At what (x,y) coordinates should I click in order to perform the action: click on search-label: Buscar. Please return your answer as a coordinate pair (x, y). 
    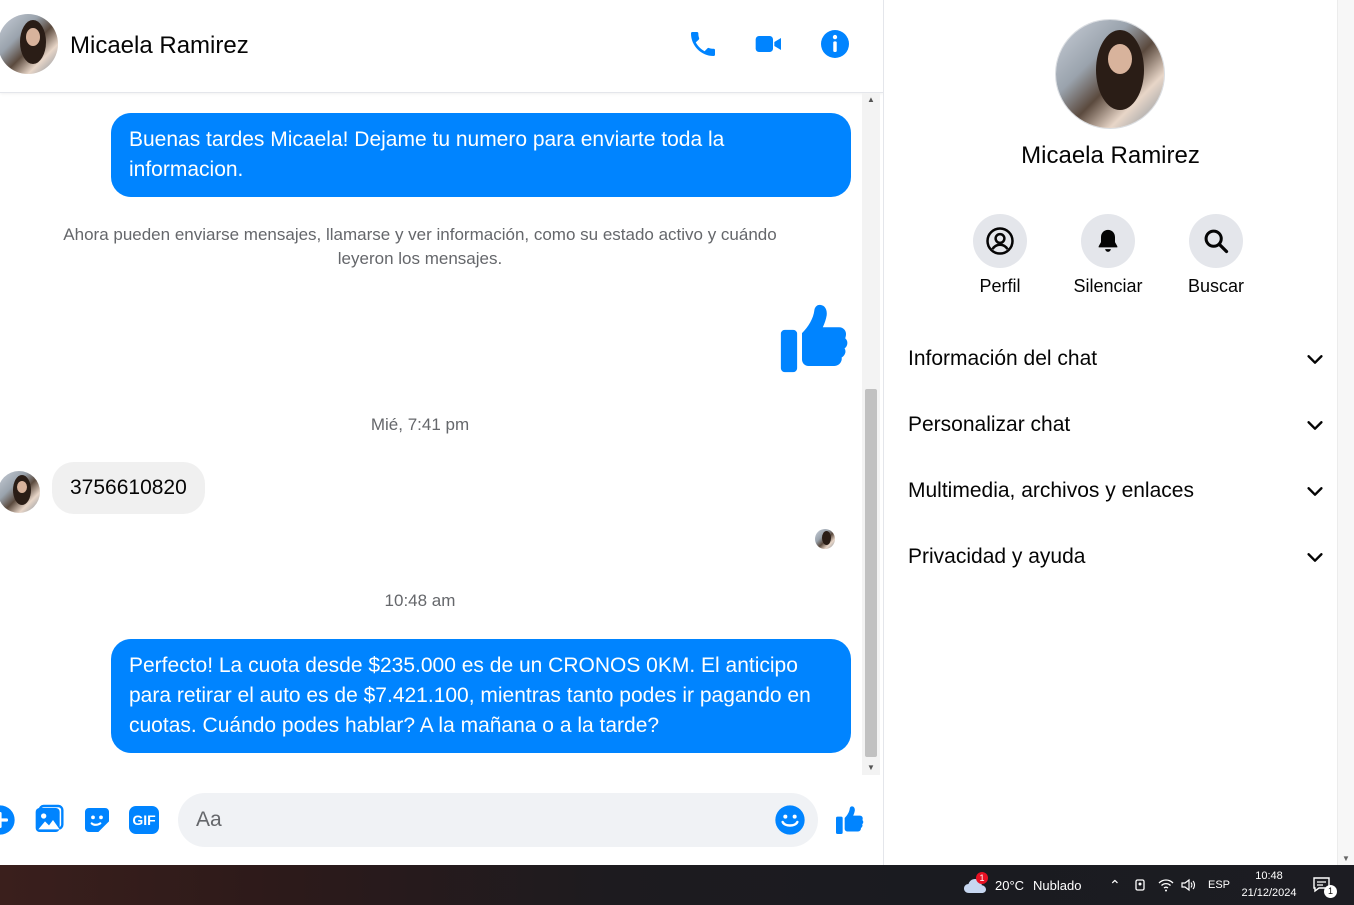
    Looking at the image, I should click on (1216, 286).